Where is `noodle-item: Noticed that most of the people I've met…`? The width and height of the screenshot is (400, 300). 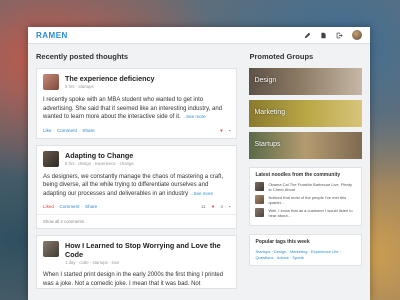
noodle-item: Noticed that most of the people I've met… is located at coordinates (305, 200).